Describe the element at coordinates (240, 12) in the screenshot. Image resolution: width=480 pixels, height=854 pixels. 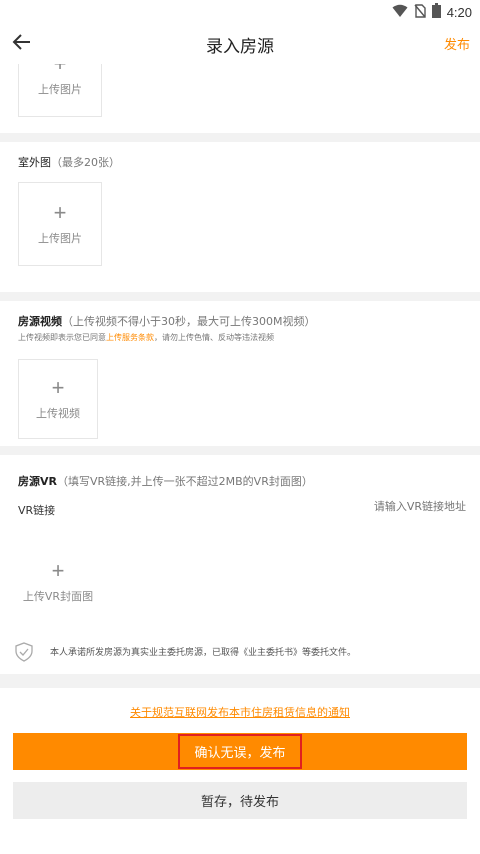
I see `status-bar: 4:20` at that location.